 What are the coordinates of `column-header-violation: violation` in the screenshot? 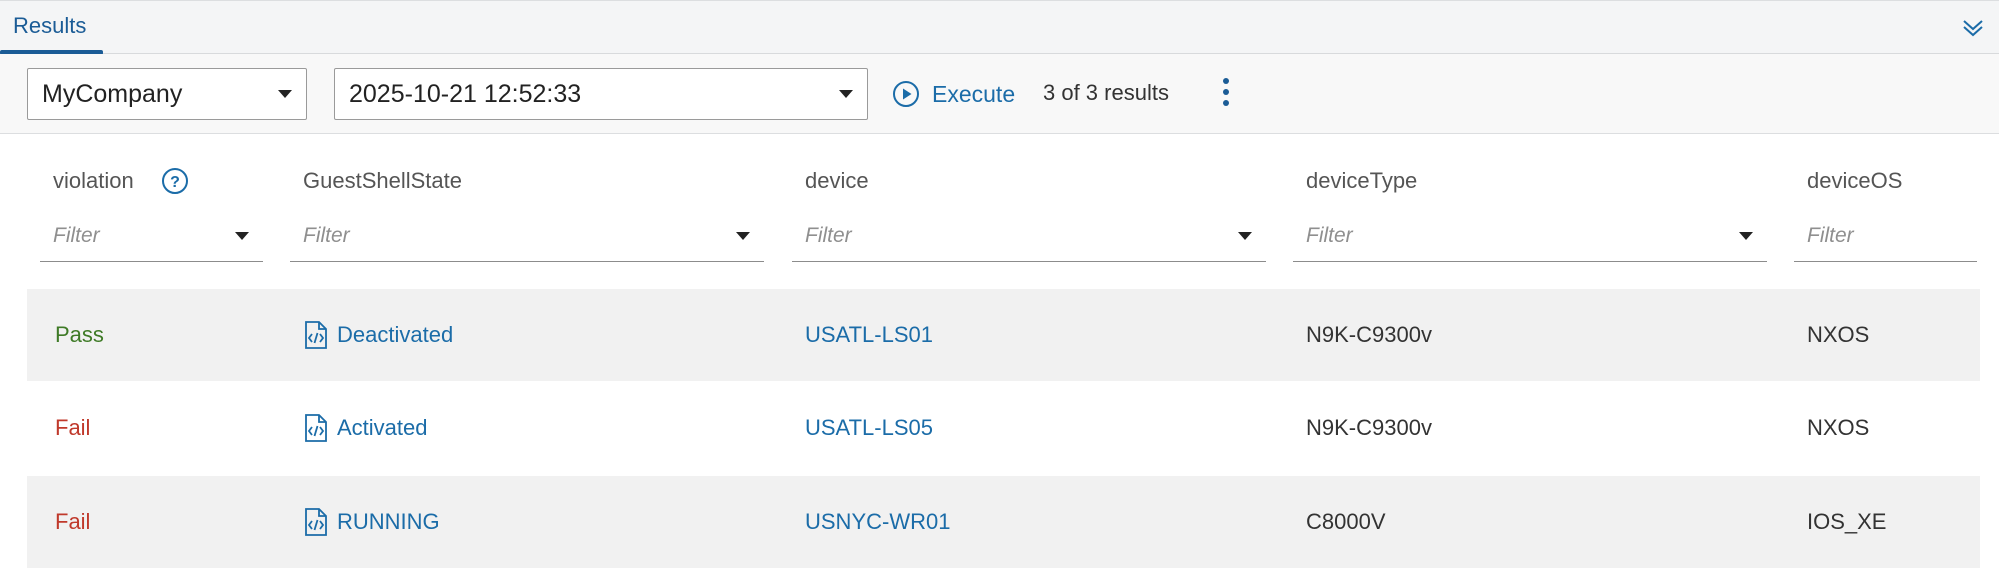 It's located at (93, 180).